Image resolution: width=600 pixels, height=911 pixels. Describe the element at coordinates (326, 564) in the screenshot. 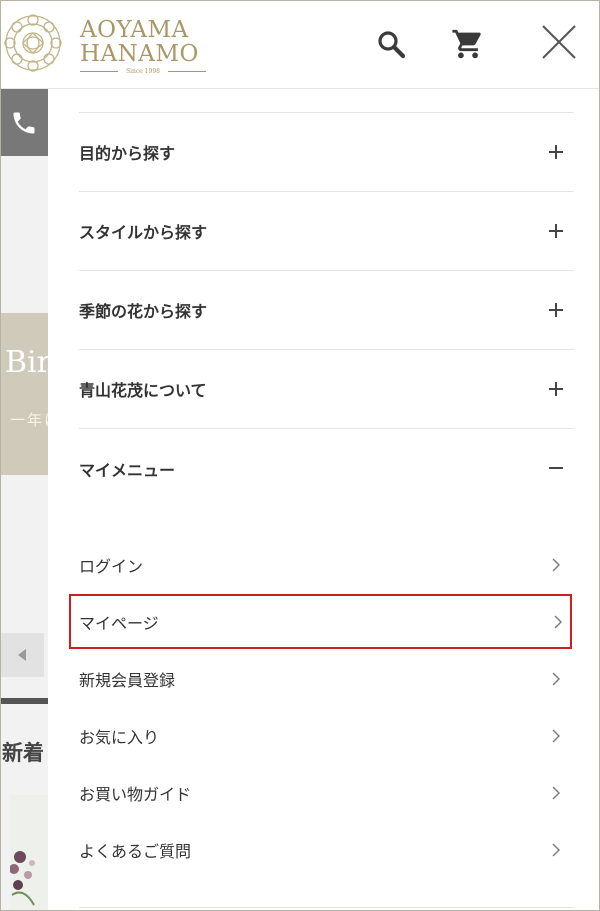

I see `menu-item-login: ログイン` at that location.